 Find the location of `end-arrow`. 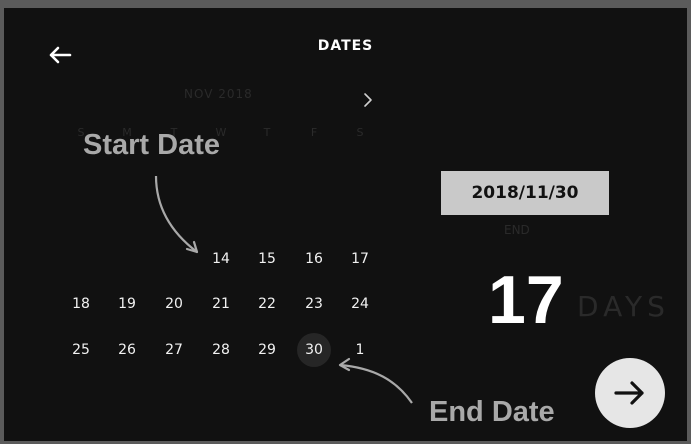

end-arrow is located at coordinates (376, 383).